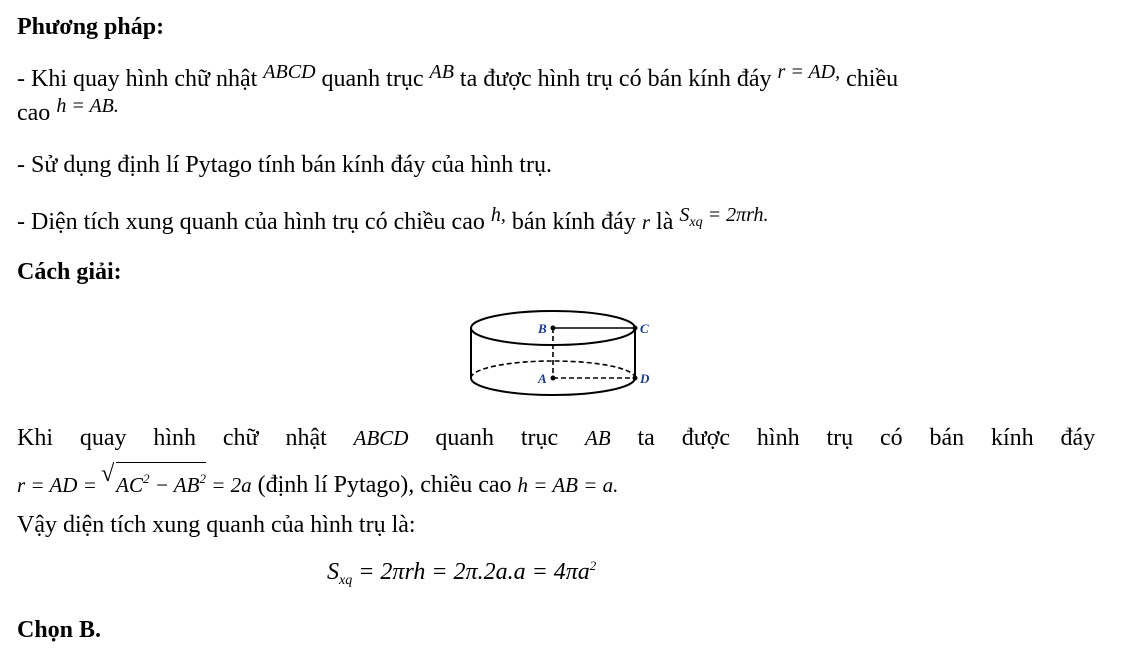 This screenshot has height=657, width=1121. I want to click on para-1-word: kính, so click(1012, 438).